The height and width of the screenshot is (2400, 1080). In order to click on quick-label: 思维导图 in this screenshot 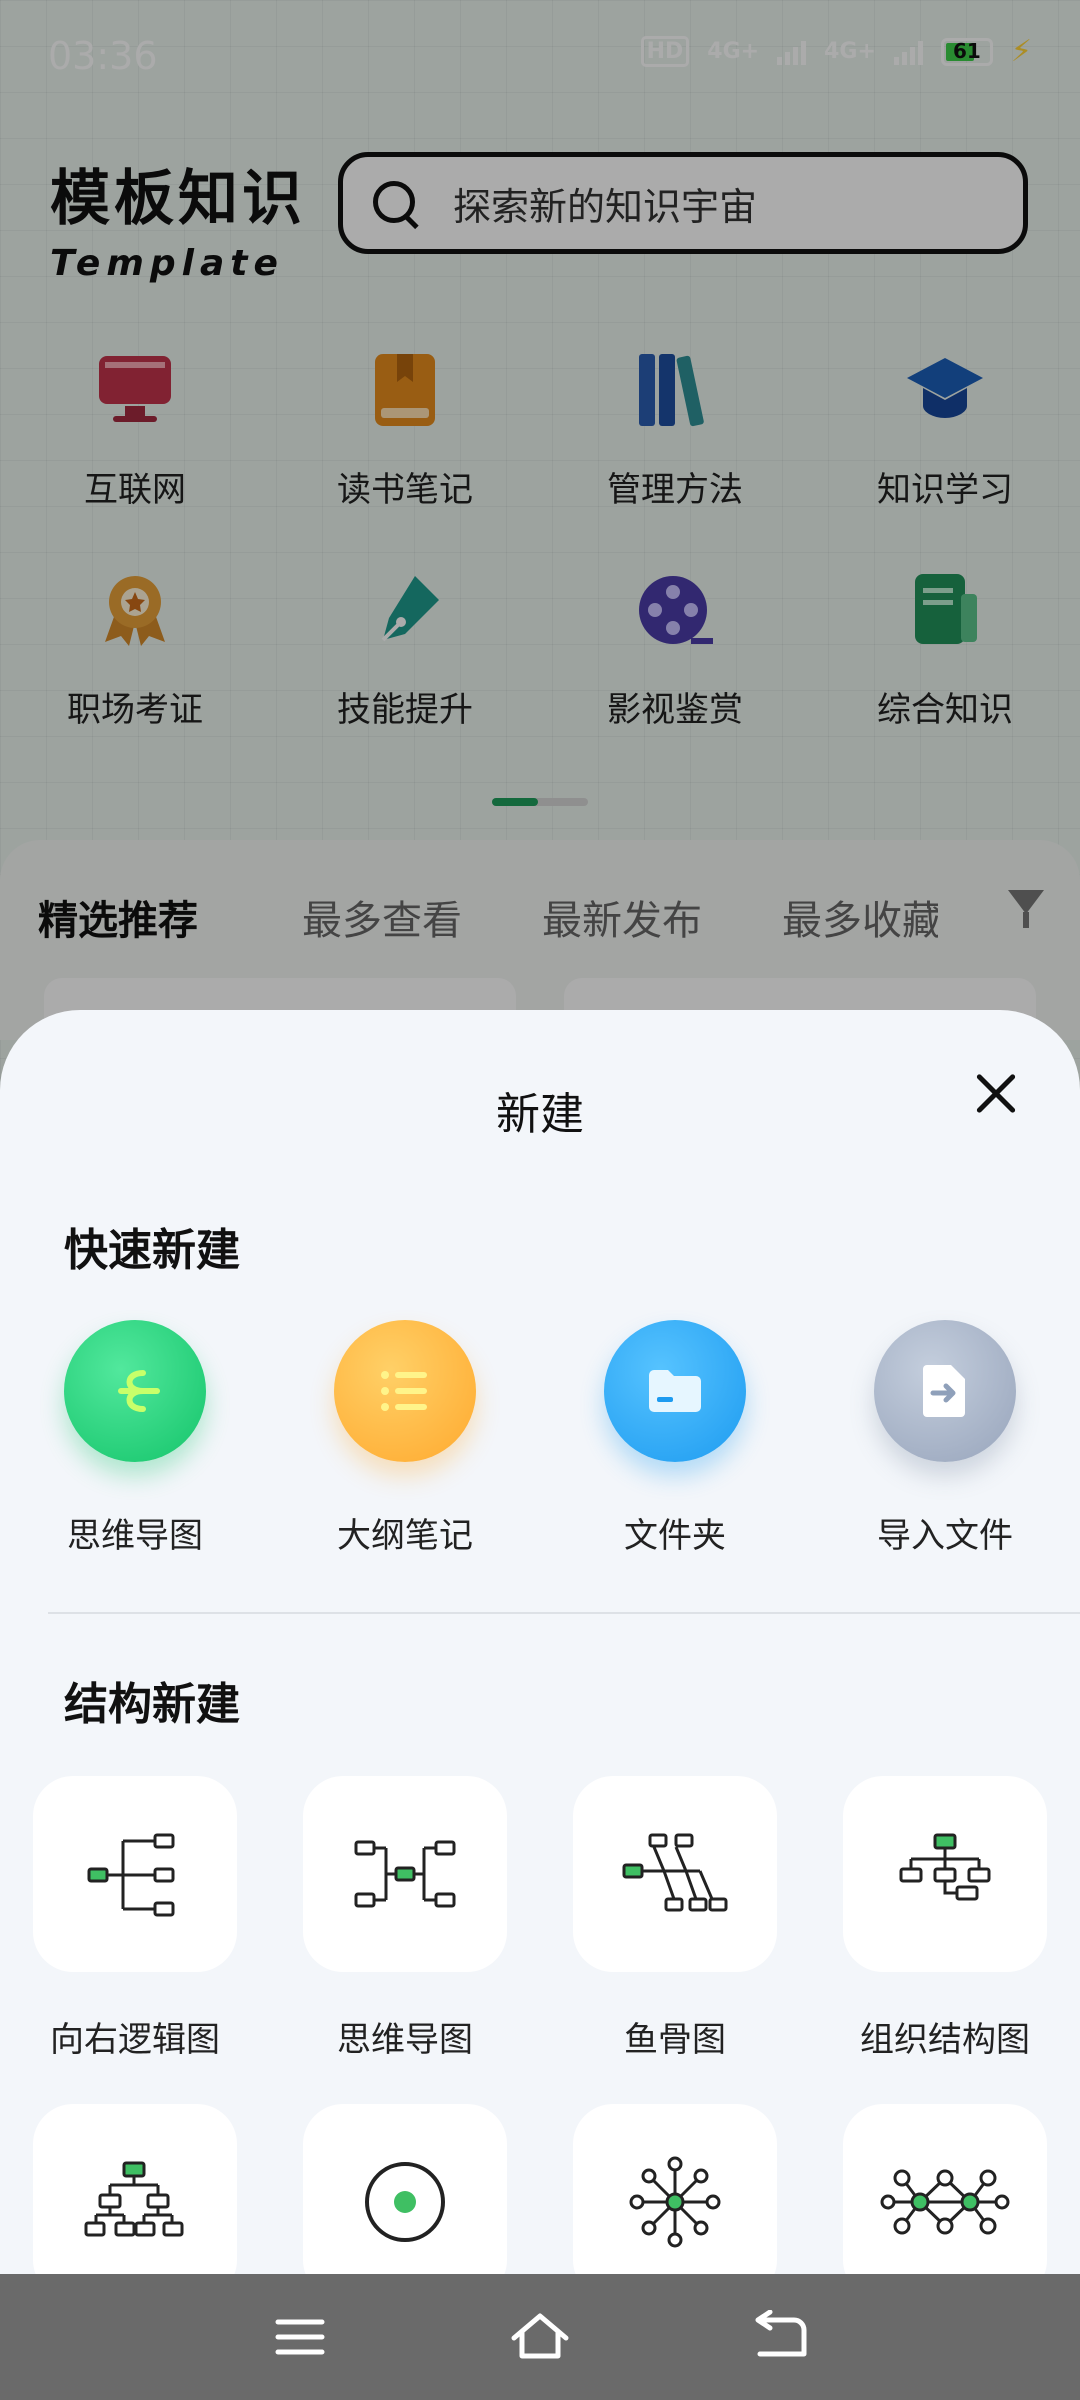, I will do `click(135, 1536)`.